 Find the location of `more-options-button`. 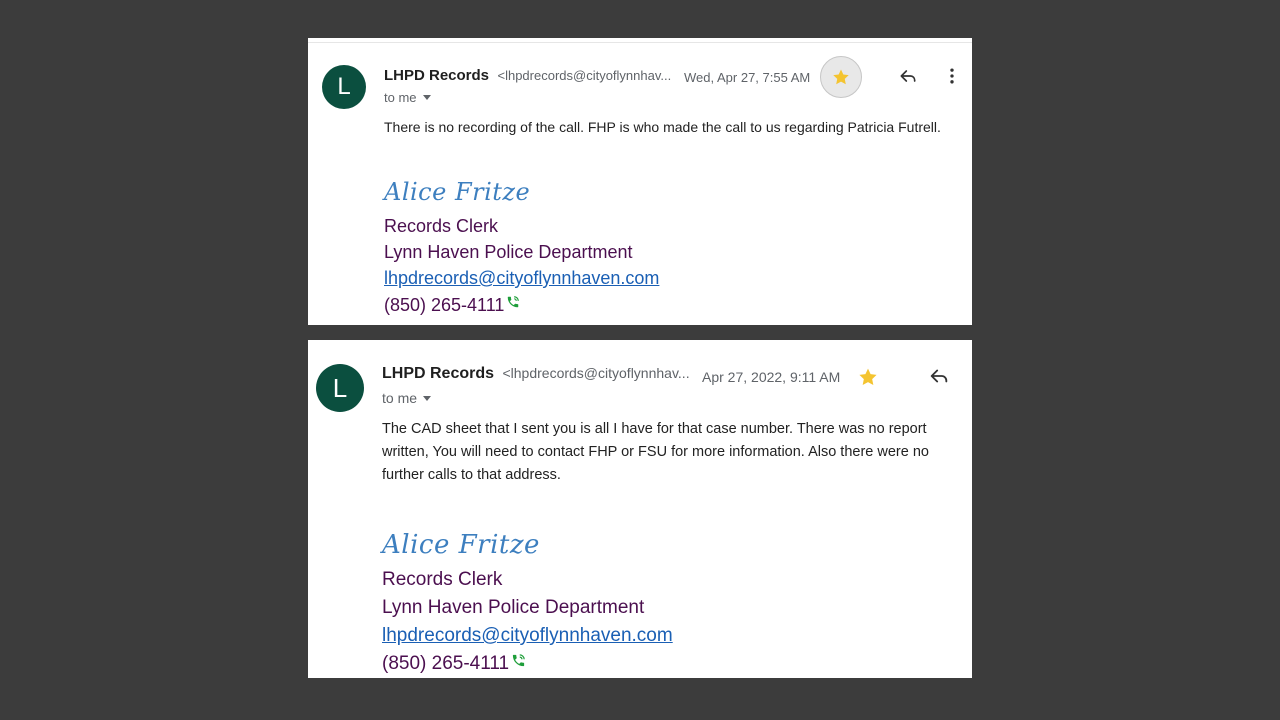

more-options-button is located at coordinates (952, 76).